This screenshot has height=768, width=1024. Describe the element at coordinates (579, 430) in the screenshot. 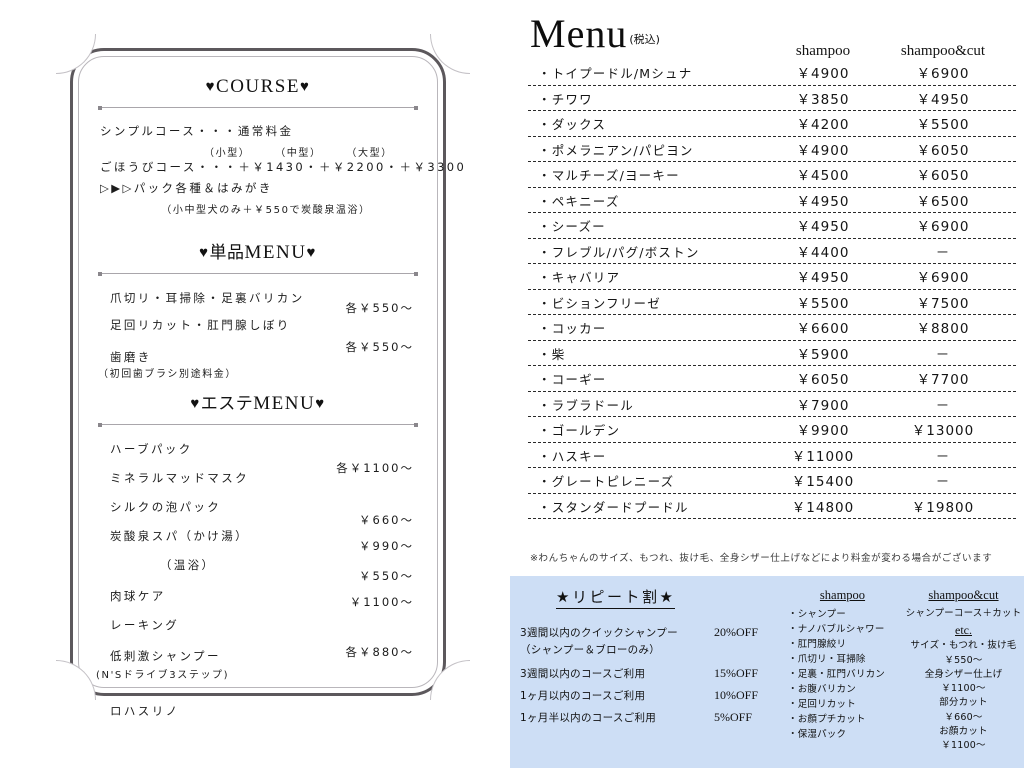

I see `breed-name: ・ゴールデン` at that location.